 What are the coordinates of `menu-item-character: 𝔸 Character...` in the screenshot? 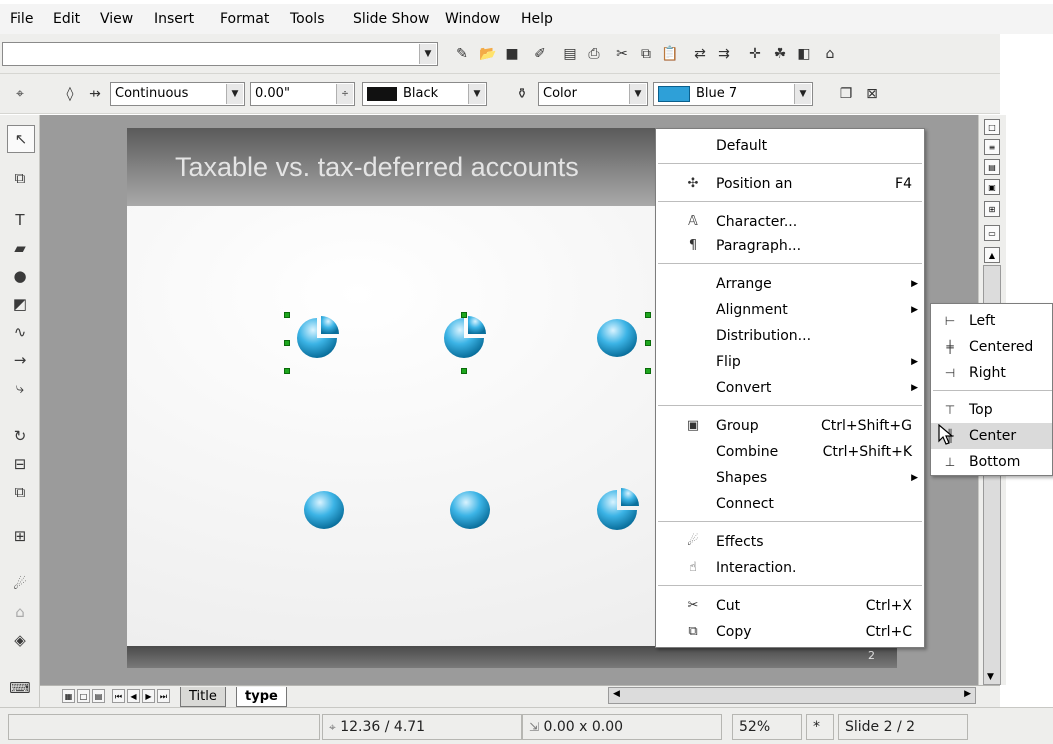 It's located at (791, 222).